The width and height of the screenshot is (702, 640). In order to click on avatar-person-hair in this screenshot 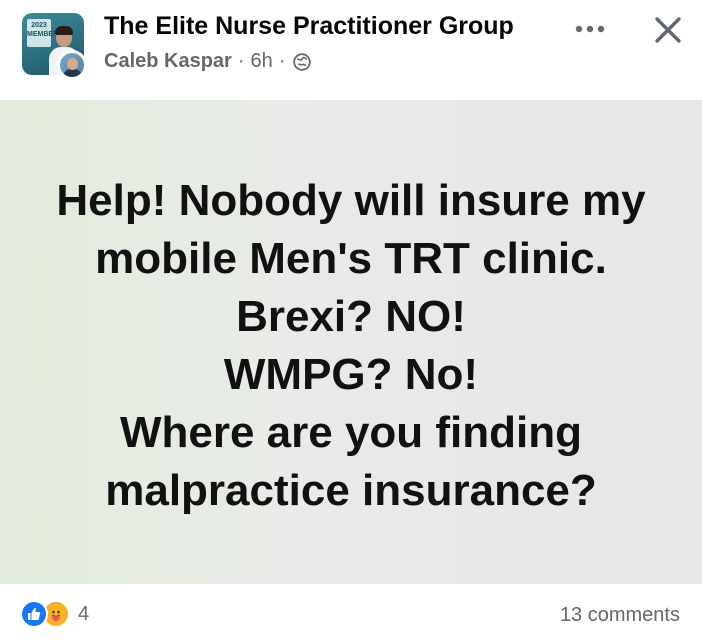, I will do `click(64, 30)`.